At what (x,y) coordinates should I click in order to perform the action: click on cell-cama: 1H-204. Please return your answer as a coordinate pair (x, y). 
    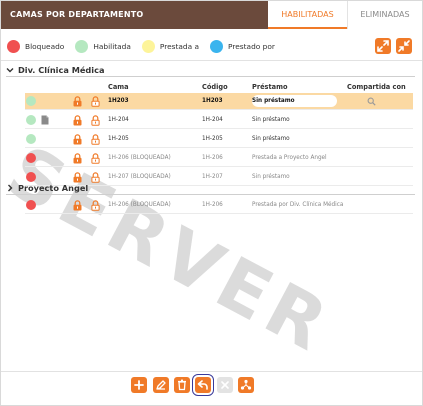
    Looking at the image, I should click on (118, 120).